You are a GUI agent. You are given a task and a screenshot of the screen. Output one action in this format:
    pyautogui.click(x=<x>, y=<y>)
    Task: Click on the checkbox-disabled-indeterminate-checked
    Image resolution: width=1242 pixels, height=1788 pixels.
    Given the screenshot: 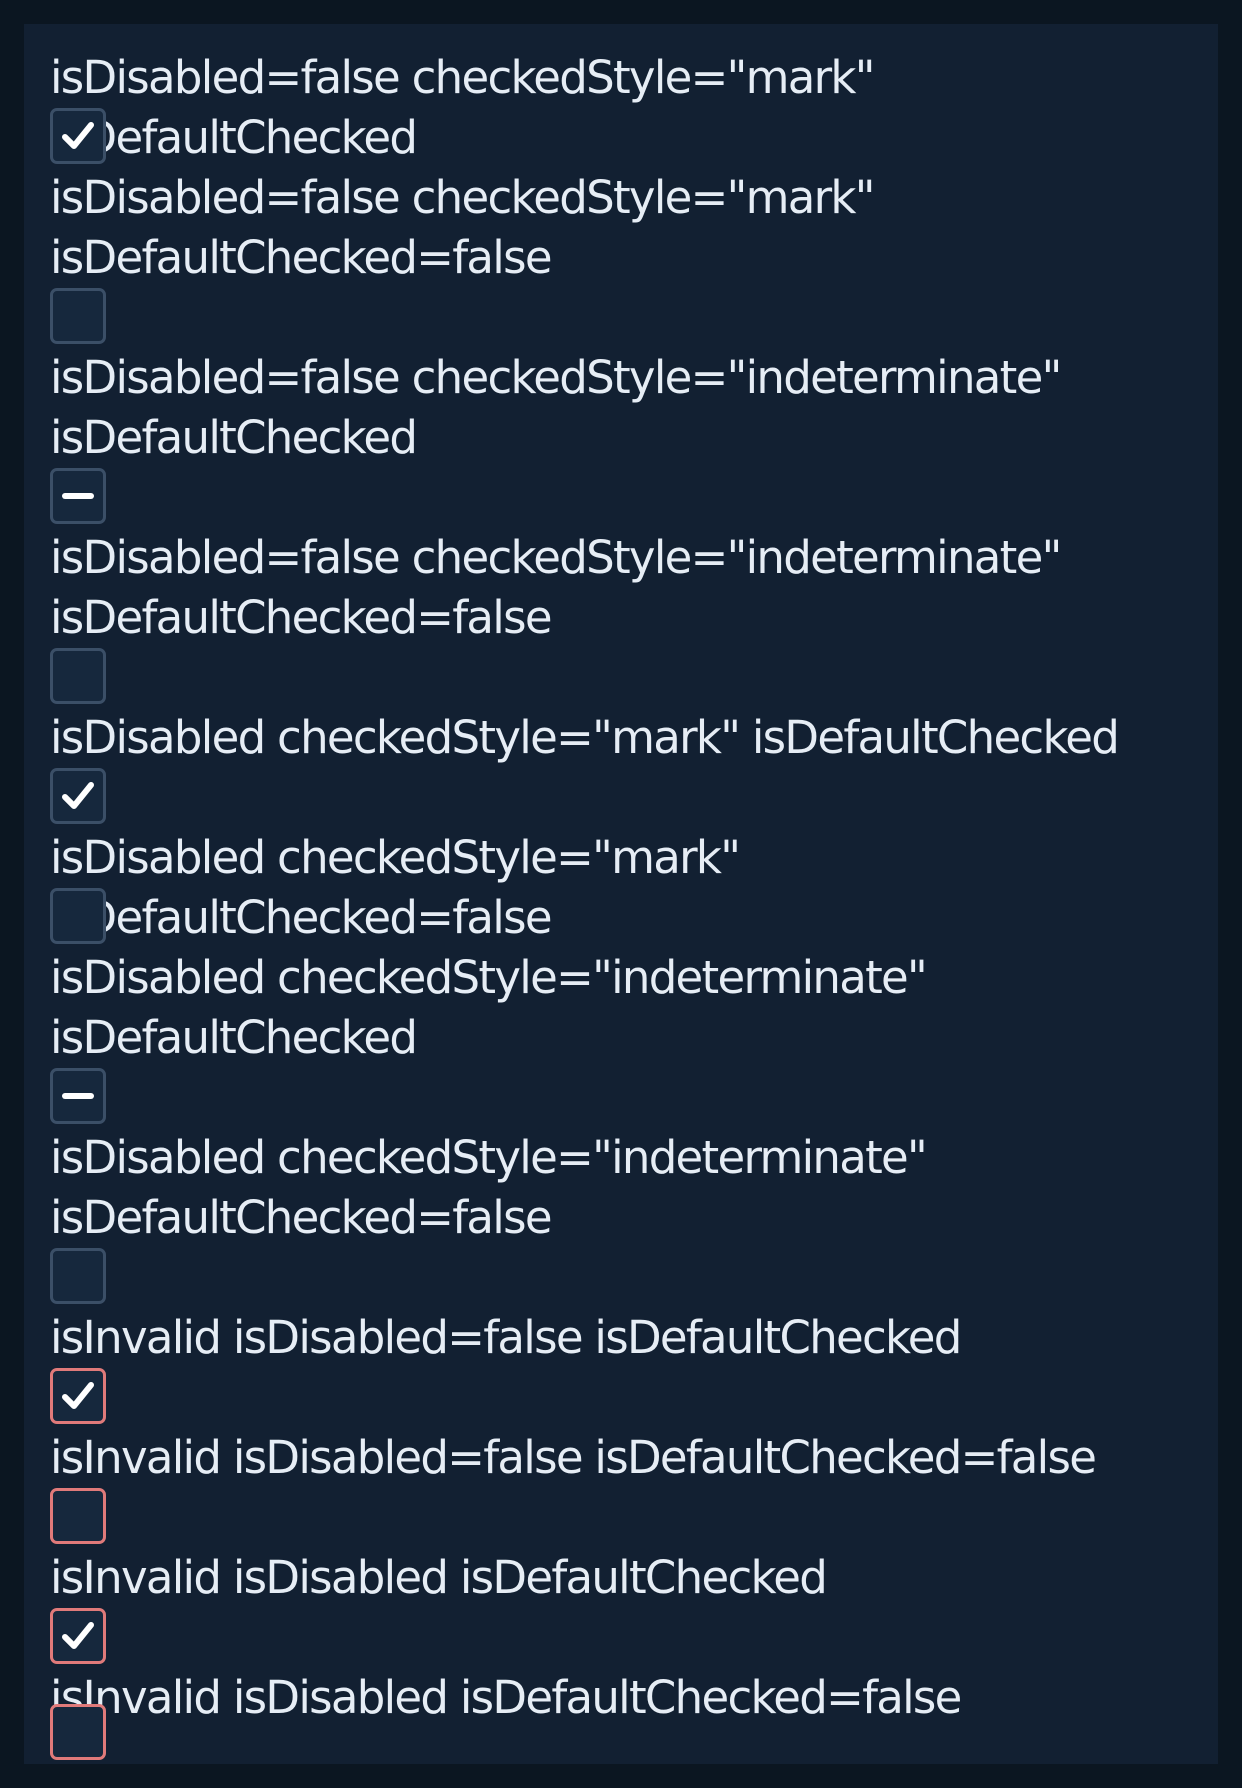 What is the action you would take?
    pyautogui.click(x=78, y=1096)
    